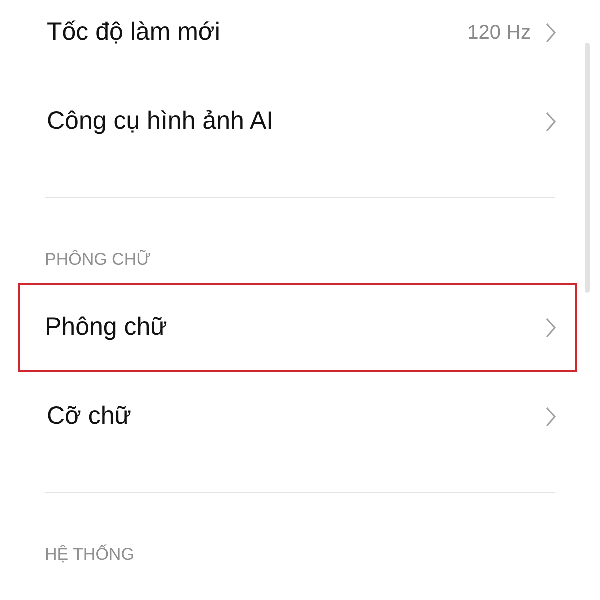 The image size is (600, 600). Describe the element at coordinates (300, 416) in the screenshot. I see `settings-row: Cỡ chữ` at that location.